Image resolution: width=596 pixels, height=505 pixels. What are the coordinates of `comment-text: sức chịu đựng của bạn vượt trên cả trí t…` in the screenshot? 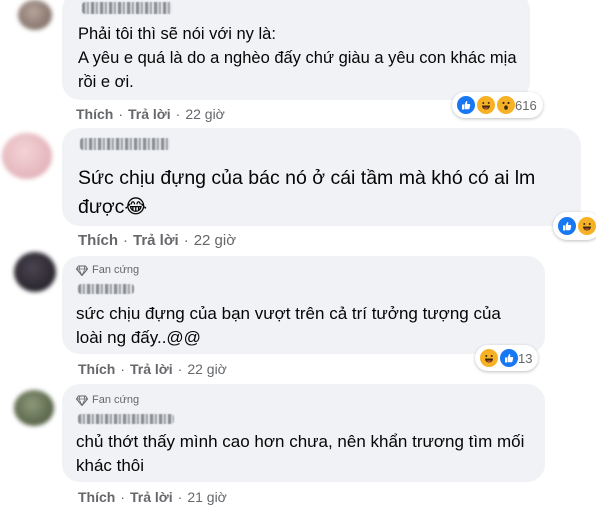 It's located at (288, 325).